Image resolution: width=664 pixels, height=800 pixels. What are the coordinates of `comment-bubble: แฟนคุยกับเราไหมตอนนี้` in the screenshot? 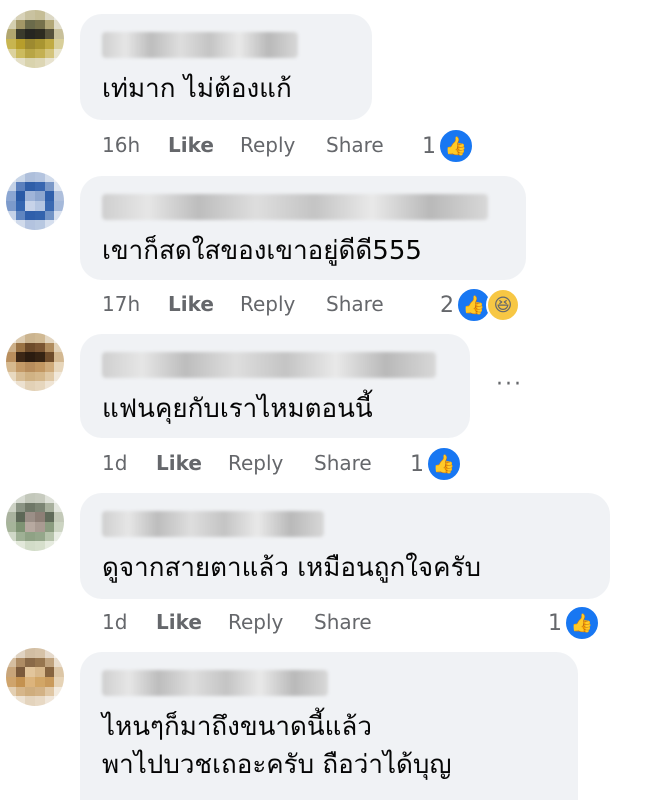 It's located at (275, 386).